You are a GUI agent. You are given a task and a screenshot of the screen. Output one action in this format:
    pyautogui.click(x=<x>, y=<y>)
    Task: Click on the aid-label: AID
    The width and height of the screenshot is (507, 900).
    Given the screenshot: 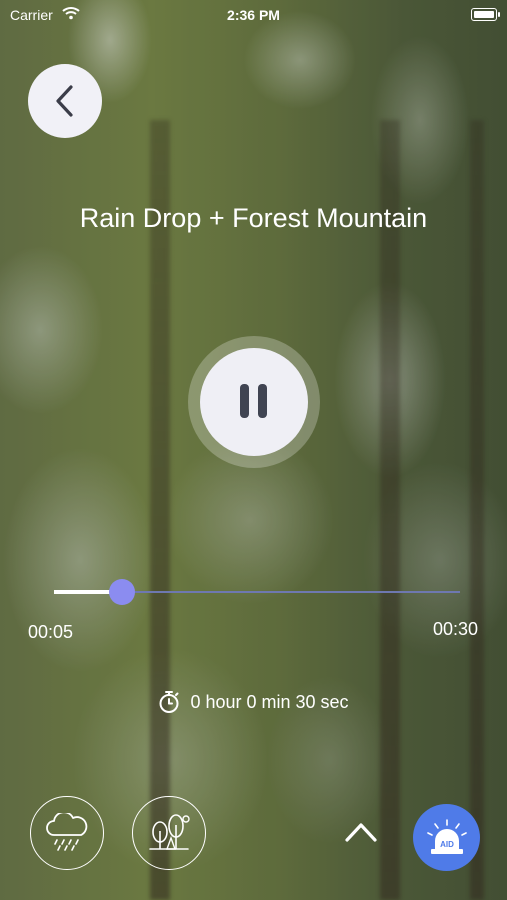 What is the action you would take?
    pyautogui.click(x=447, y=844)
    